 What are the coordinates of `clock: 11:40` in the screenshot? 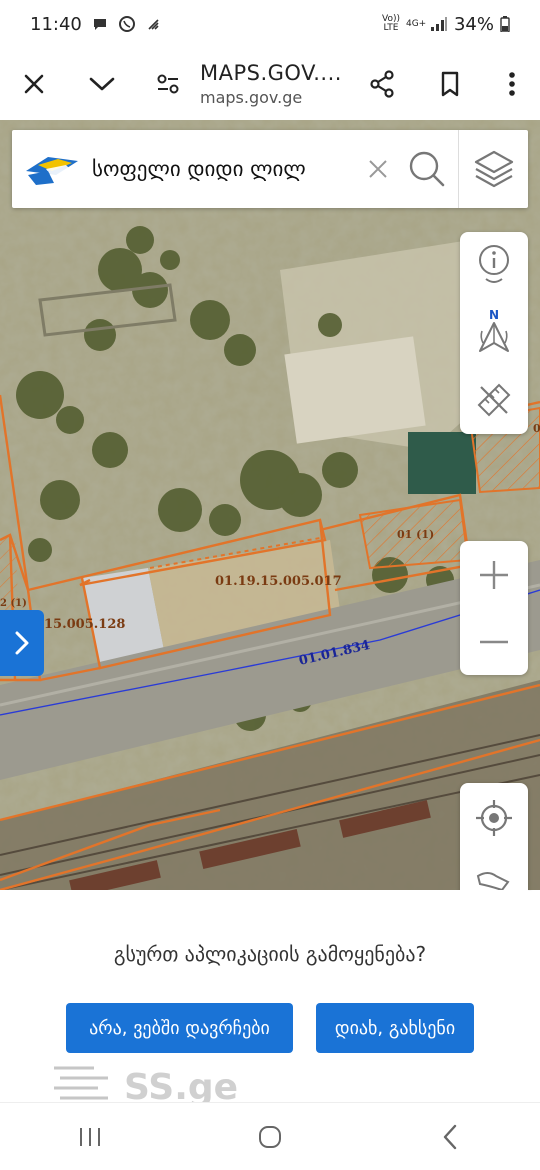 It's located at (56, 24).